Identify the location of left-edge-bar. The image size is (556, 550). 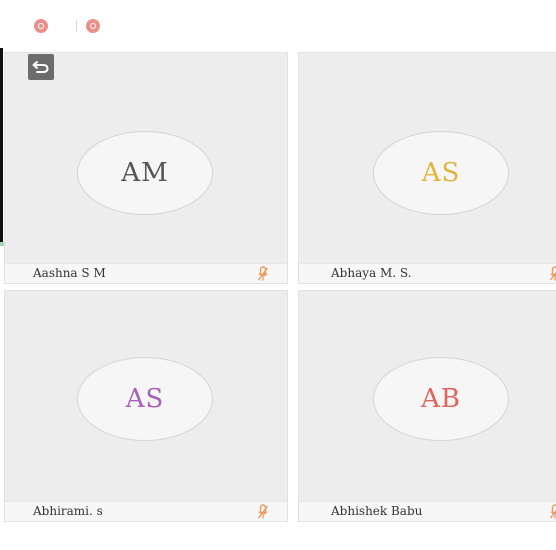
(1, 145).